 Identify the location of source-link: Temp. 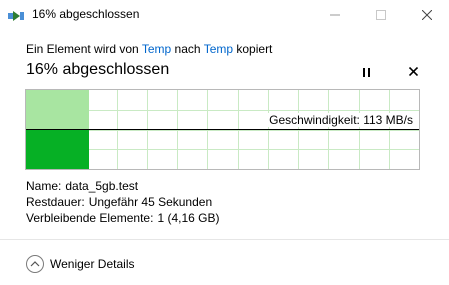
(156, 49).